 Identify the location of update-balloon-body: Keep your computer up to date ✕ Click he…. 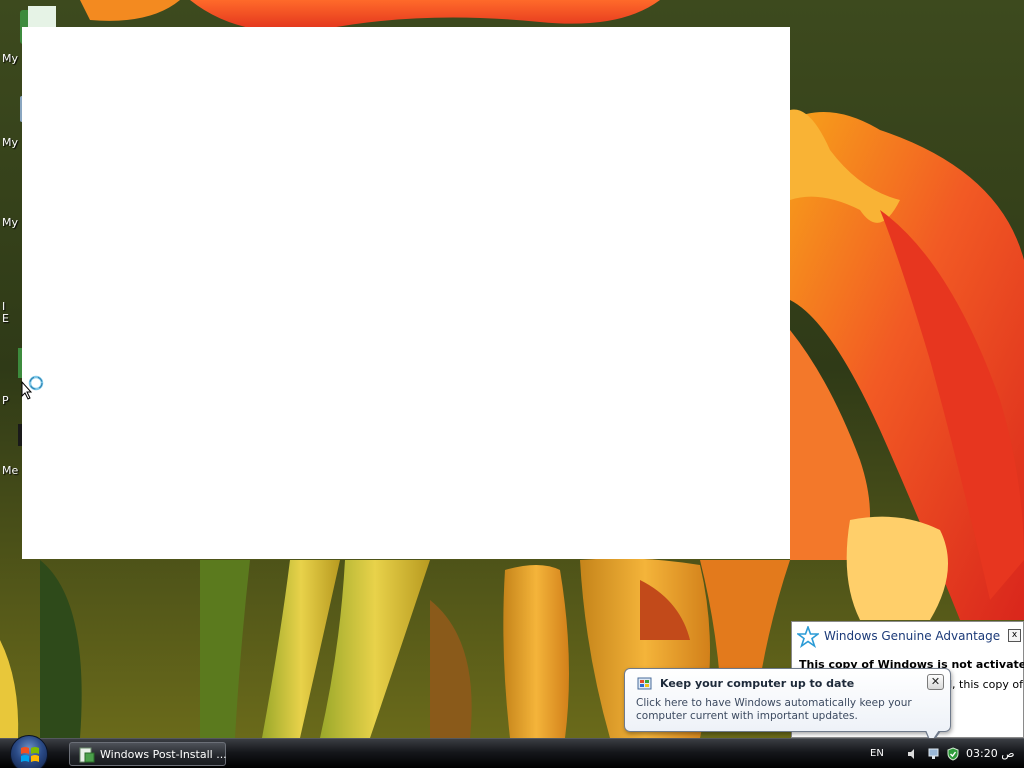
(787, 706).